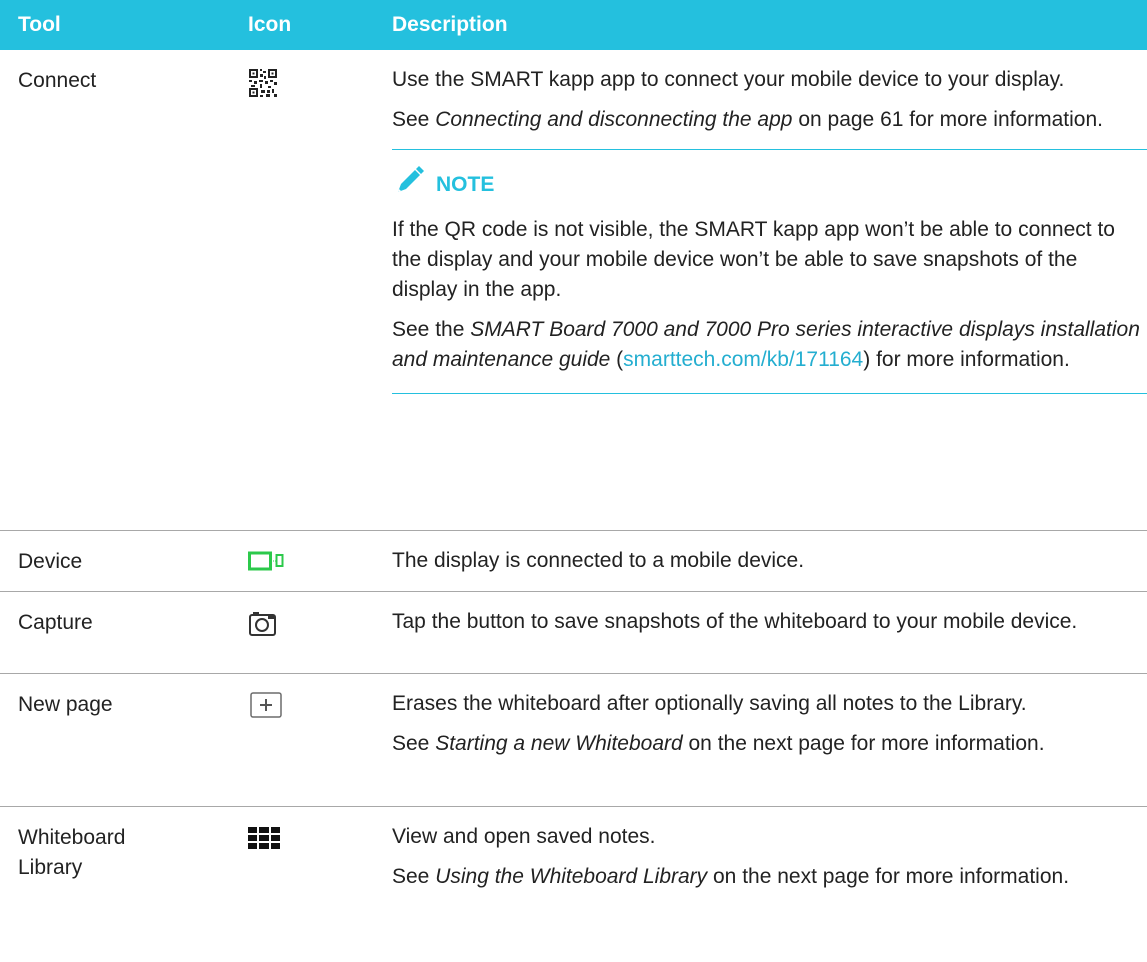 Image resolution: width=1147 pixels, height=962 pixels. Describe the element at coordinates (450, 24) in the screenshot. I see `header-description: Description` at that location.